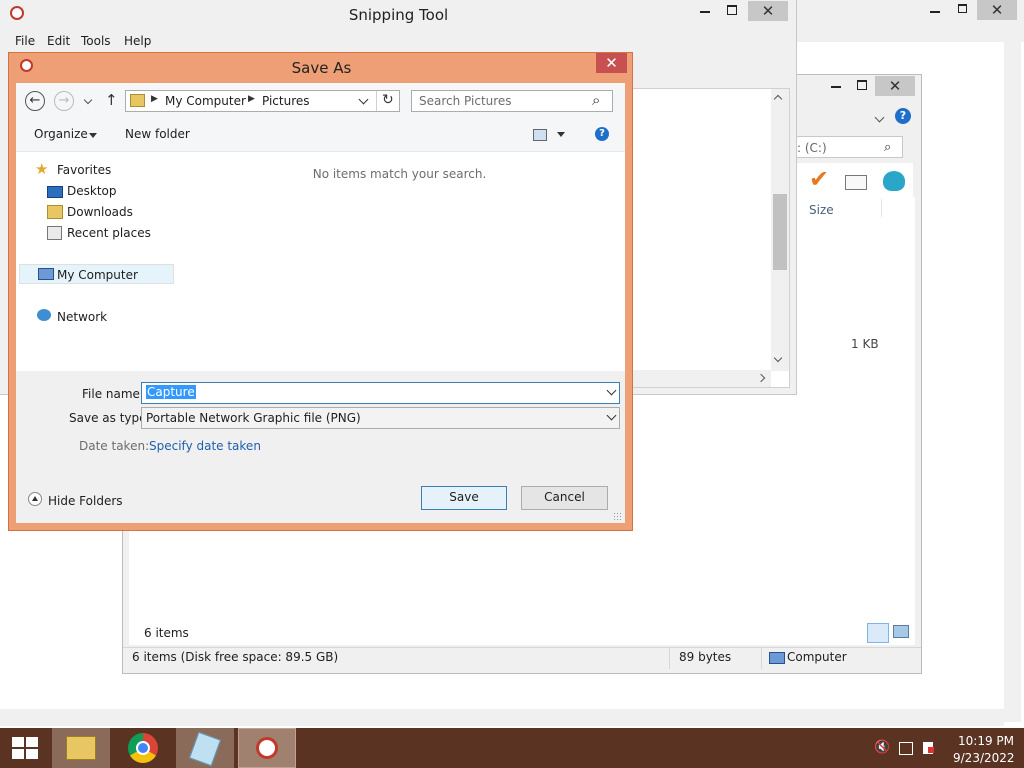 The height and width of the screenshot is (768, 1024). I want to click on menu-edit: Edit, so click(58, 41).